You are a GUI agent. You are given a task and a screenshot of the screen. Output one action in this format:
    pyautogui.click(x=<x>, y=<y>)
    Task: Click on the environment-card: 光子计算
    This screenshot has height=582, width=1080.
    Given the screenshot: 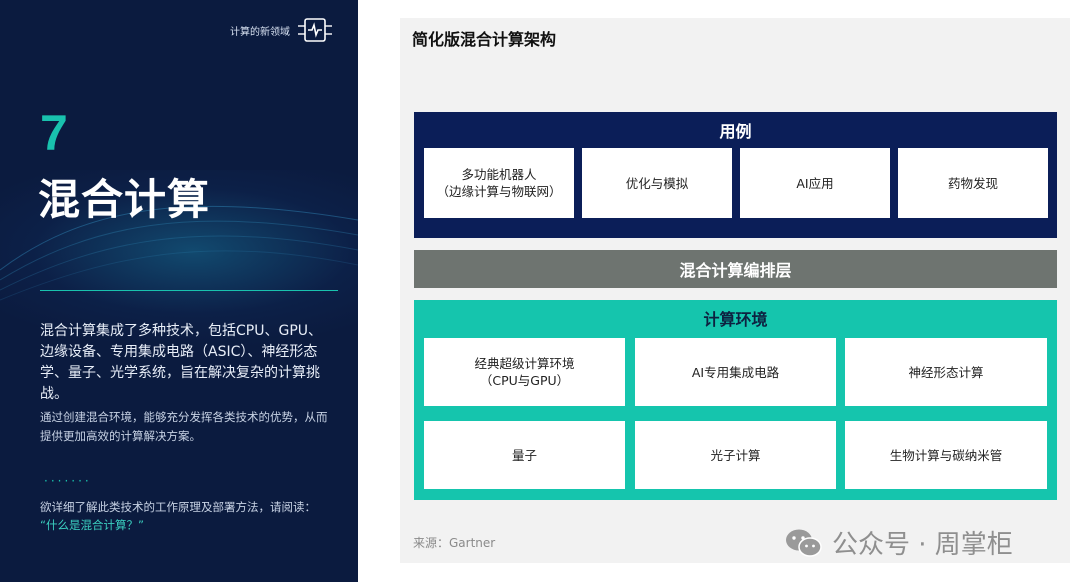 What is the action you would take?
    pyautogui.click(x=735, y=455)
    